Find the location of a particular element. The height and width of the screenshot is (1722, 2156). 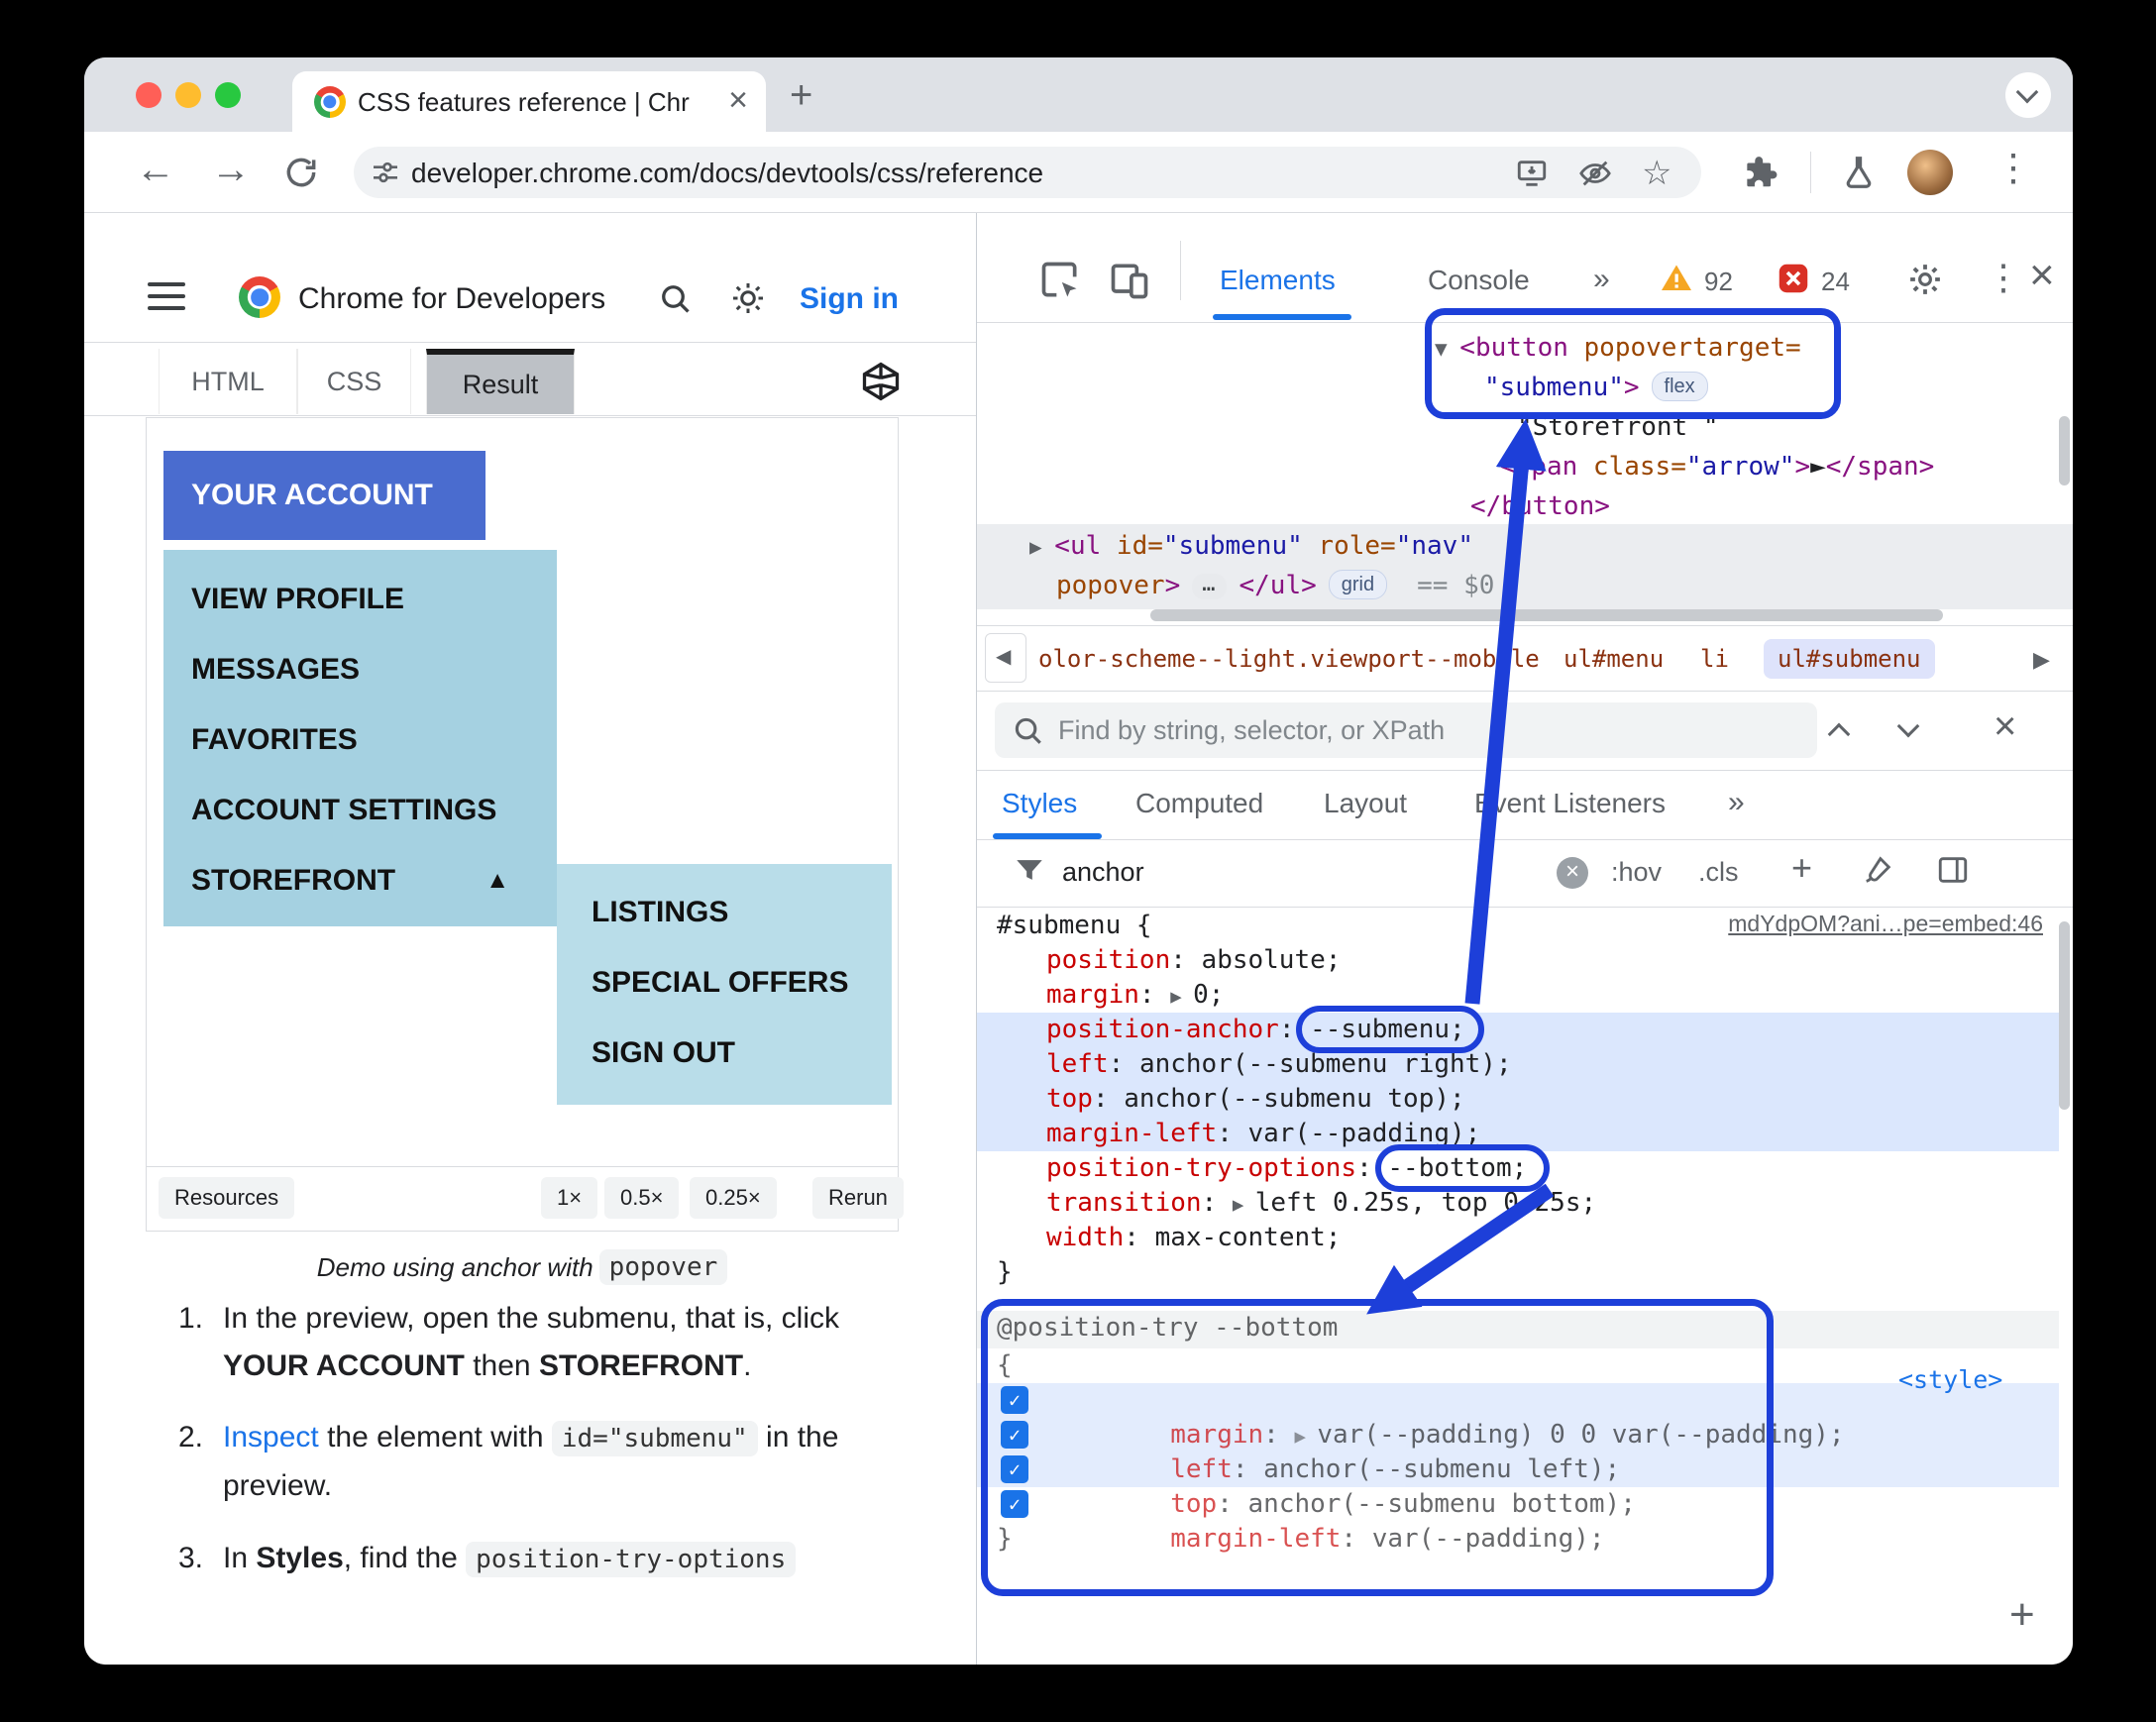

submenu-item: SPECIAL OFFERS is located at coordinates (725, 982).